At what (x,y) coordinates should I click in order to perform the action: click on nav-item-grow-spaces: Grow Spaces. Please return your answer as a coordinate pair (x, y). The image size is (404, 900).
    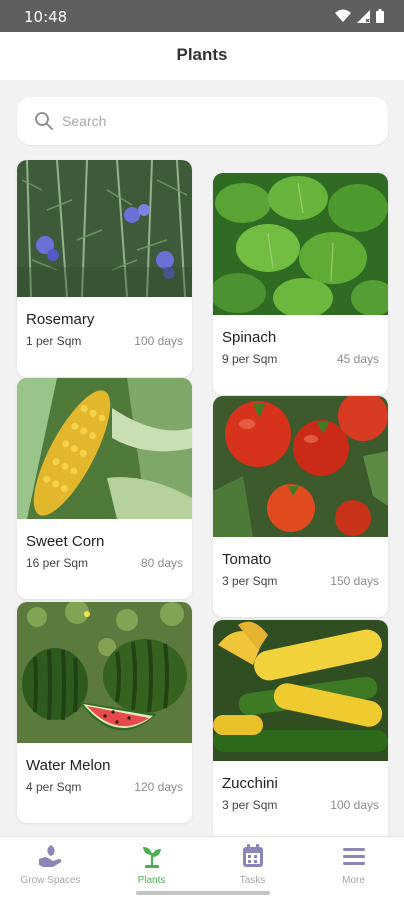
    Looking at the image, I should click on (50, 868).